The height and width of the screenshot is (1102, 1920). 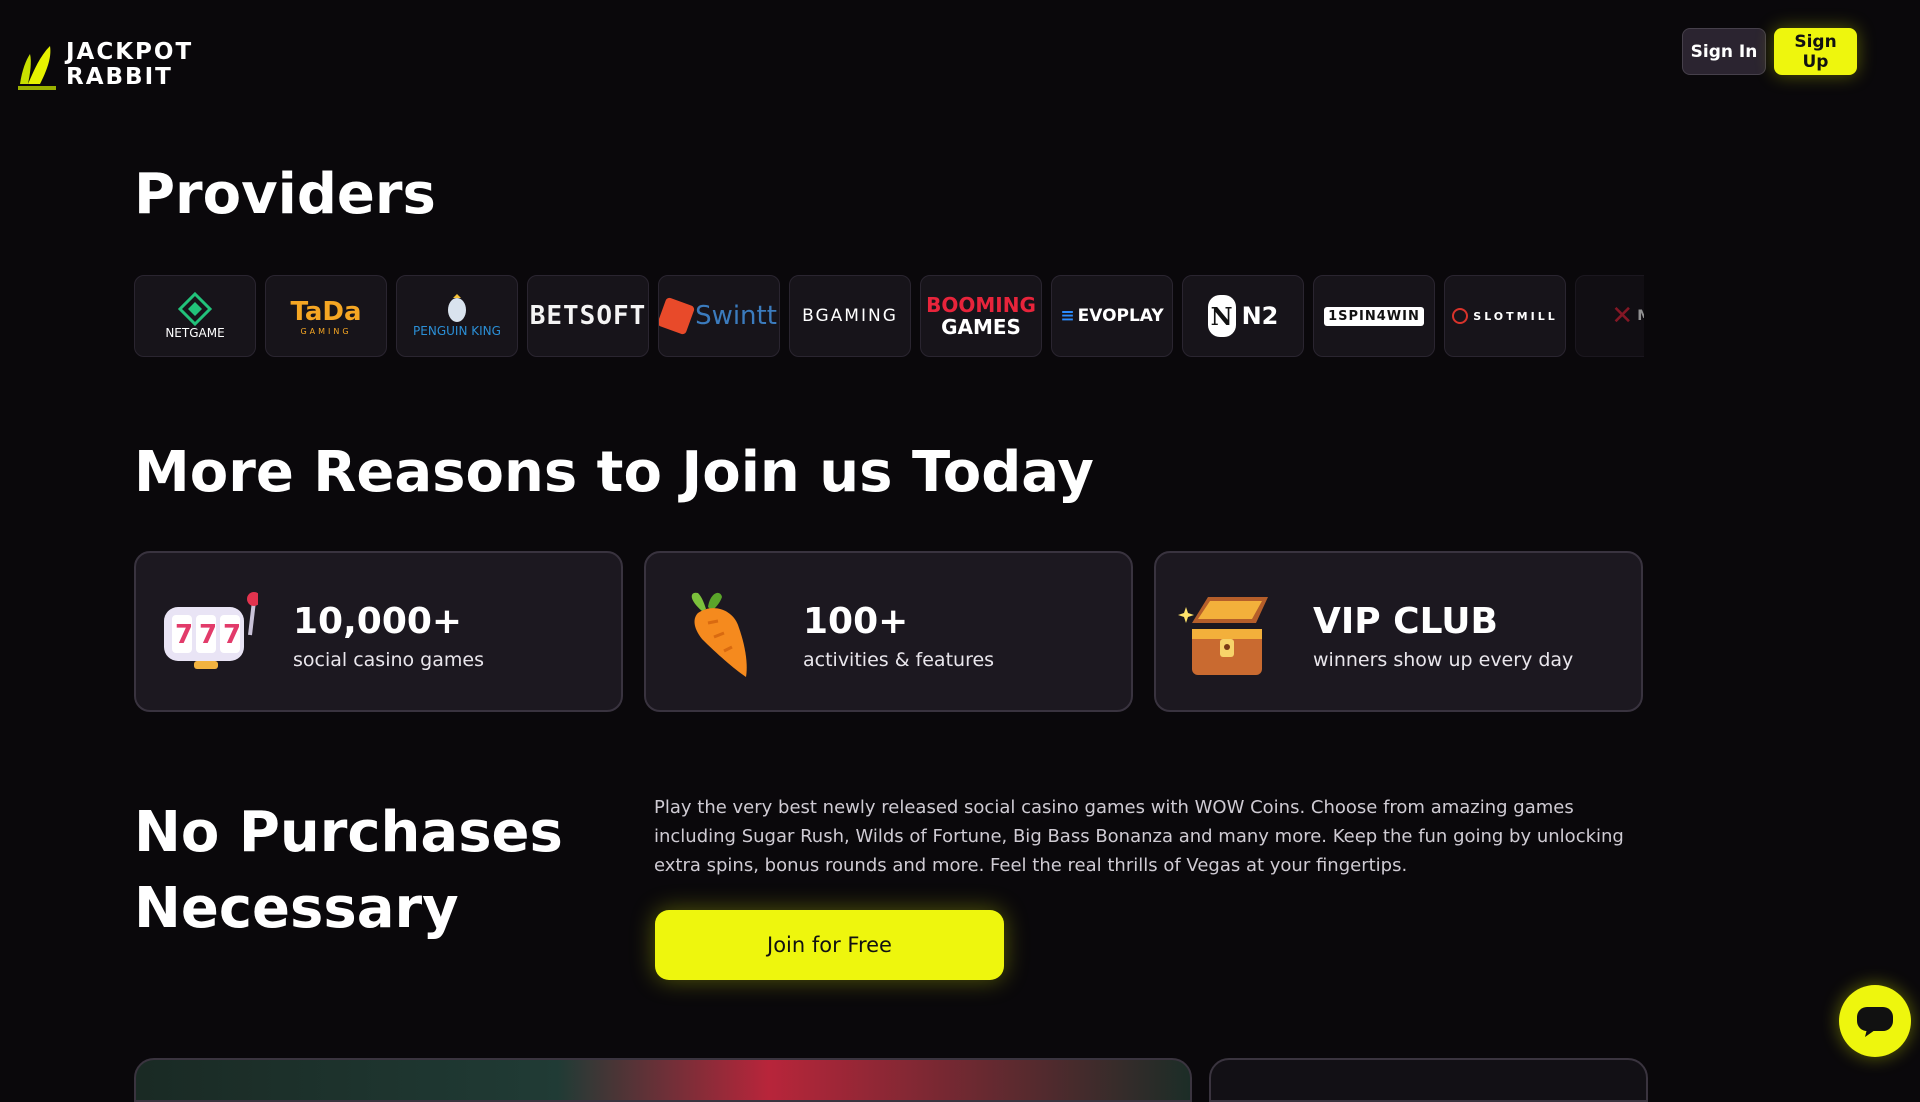 I want to click on provider-label: SLOTMILL, so click(x=1515, y=316).